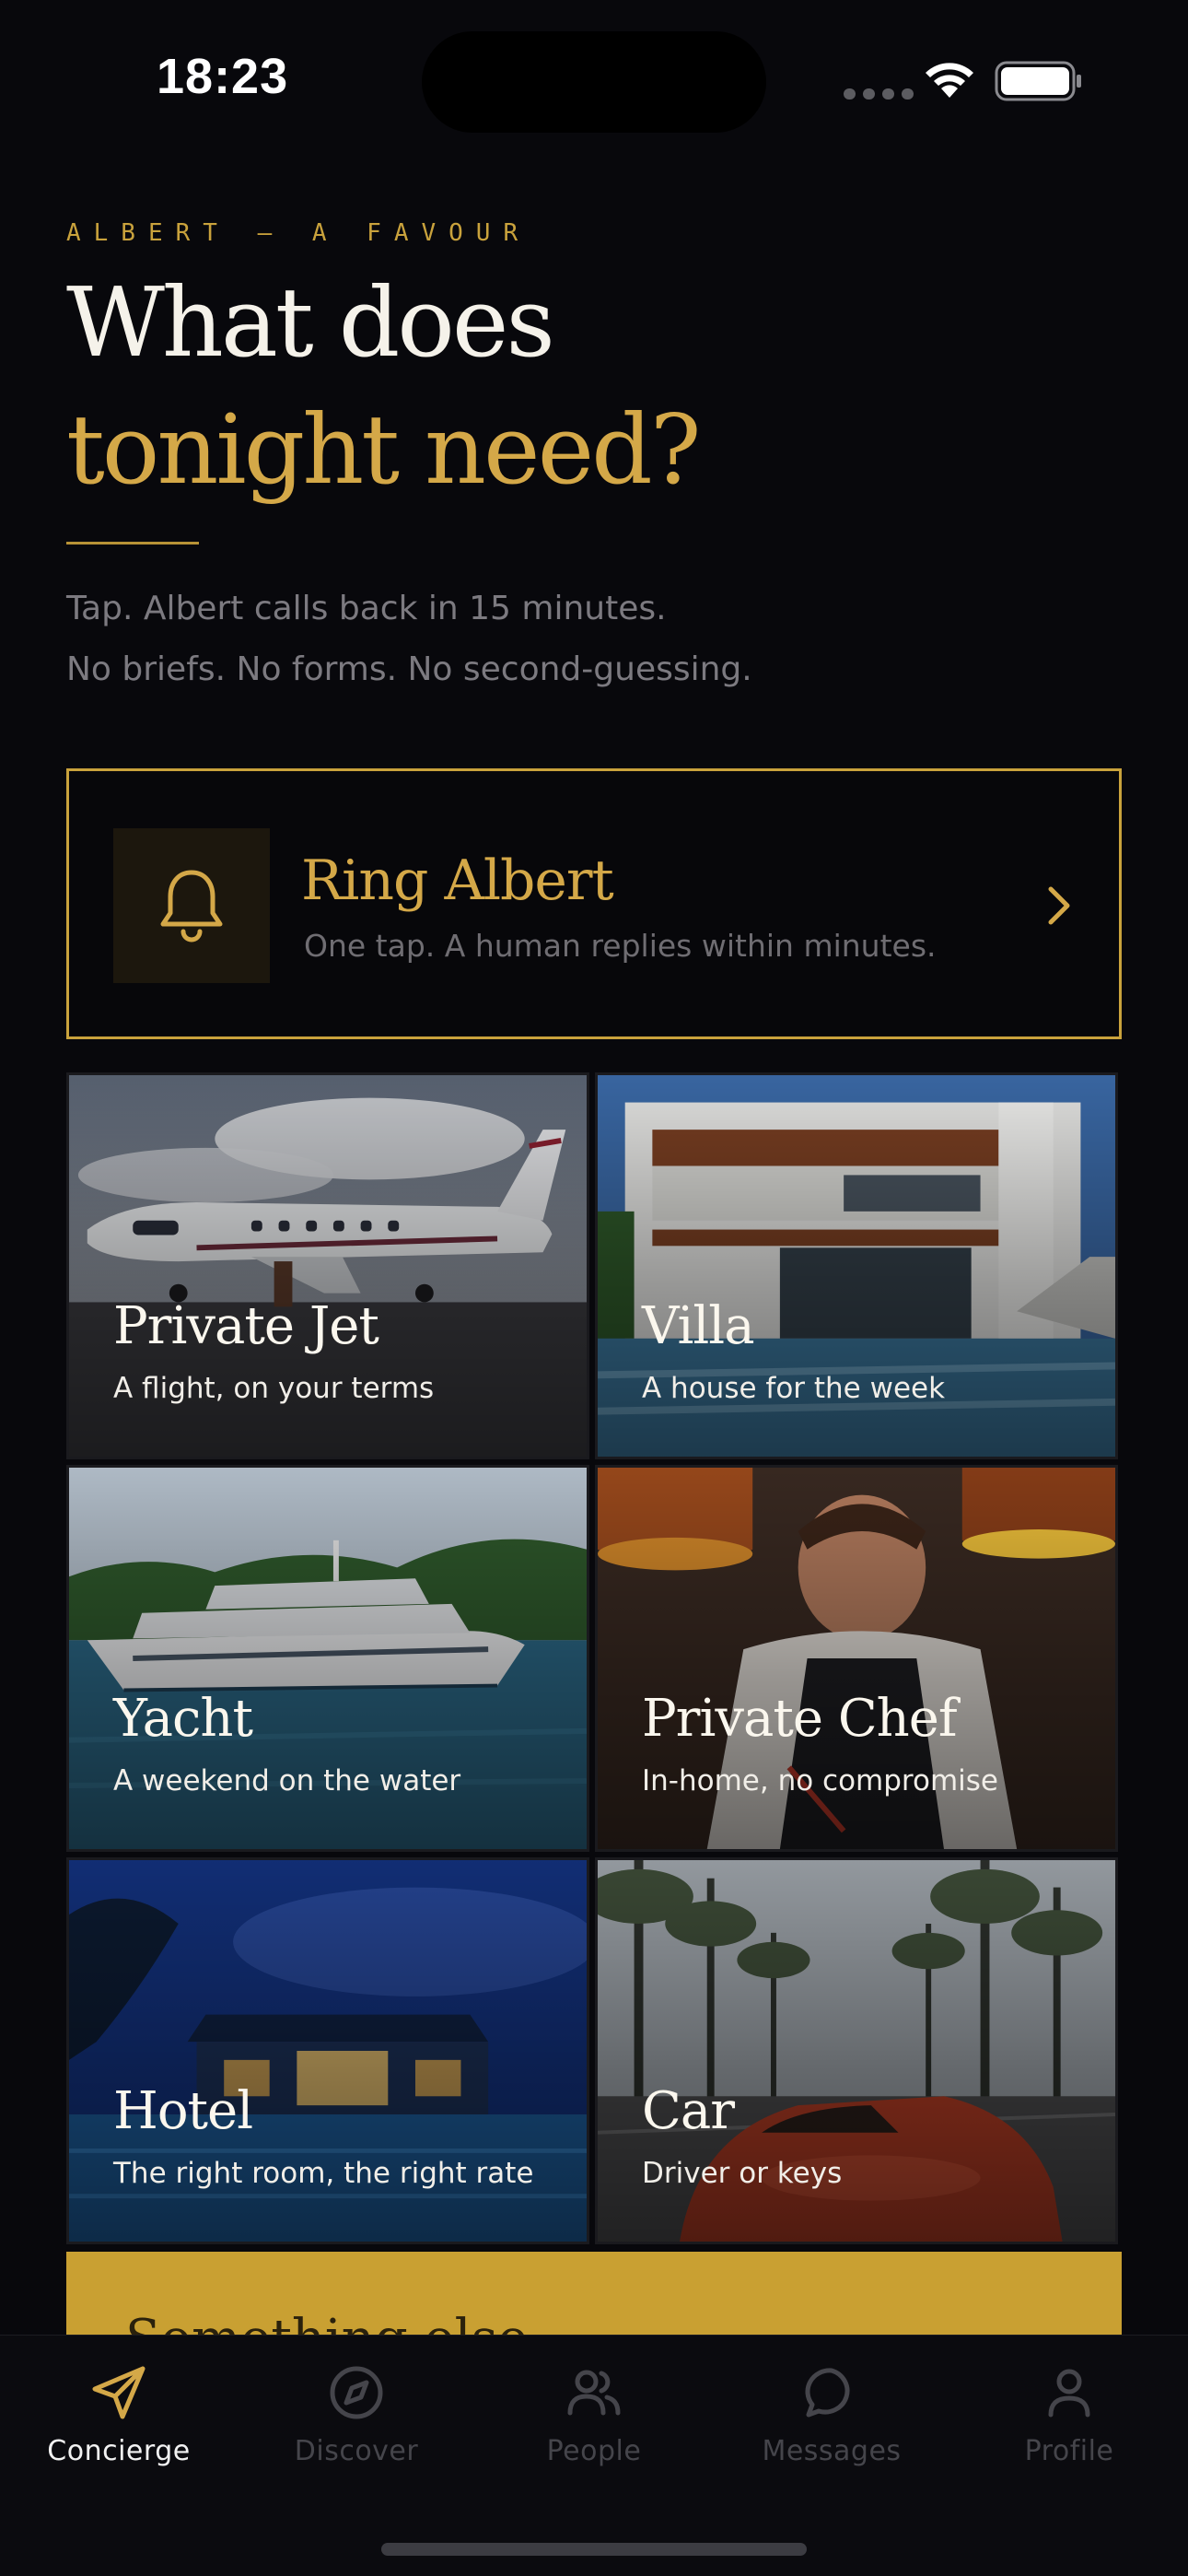  I want to click on status-bar: 18:23, so click(594, 78).